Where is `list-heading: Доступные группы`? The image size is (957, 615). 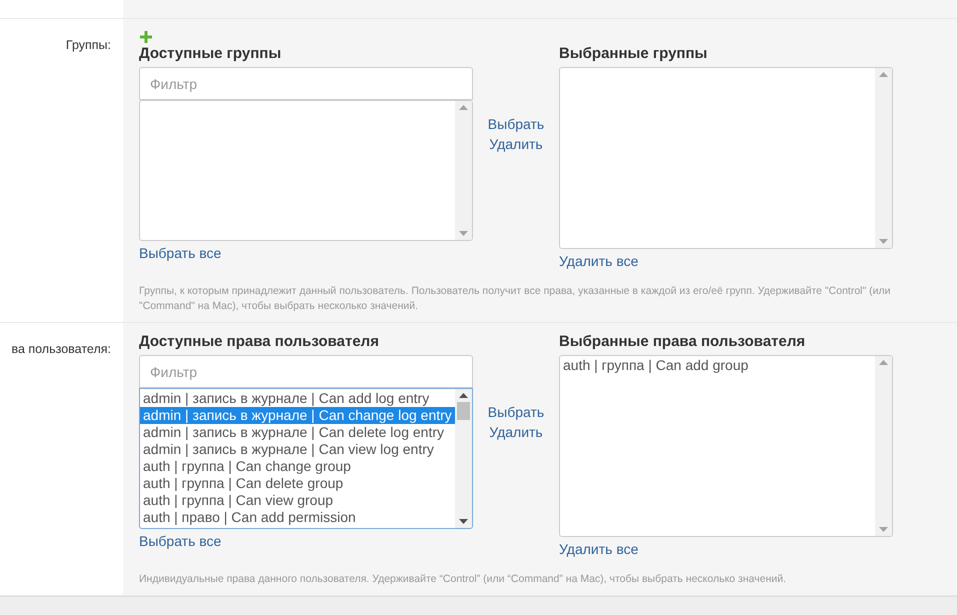
list-heading: Доступные группы is located at coordinates (210, 54).